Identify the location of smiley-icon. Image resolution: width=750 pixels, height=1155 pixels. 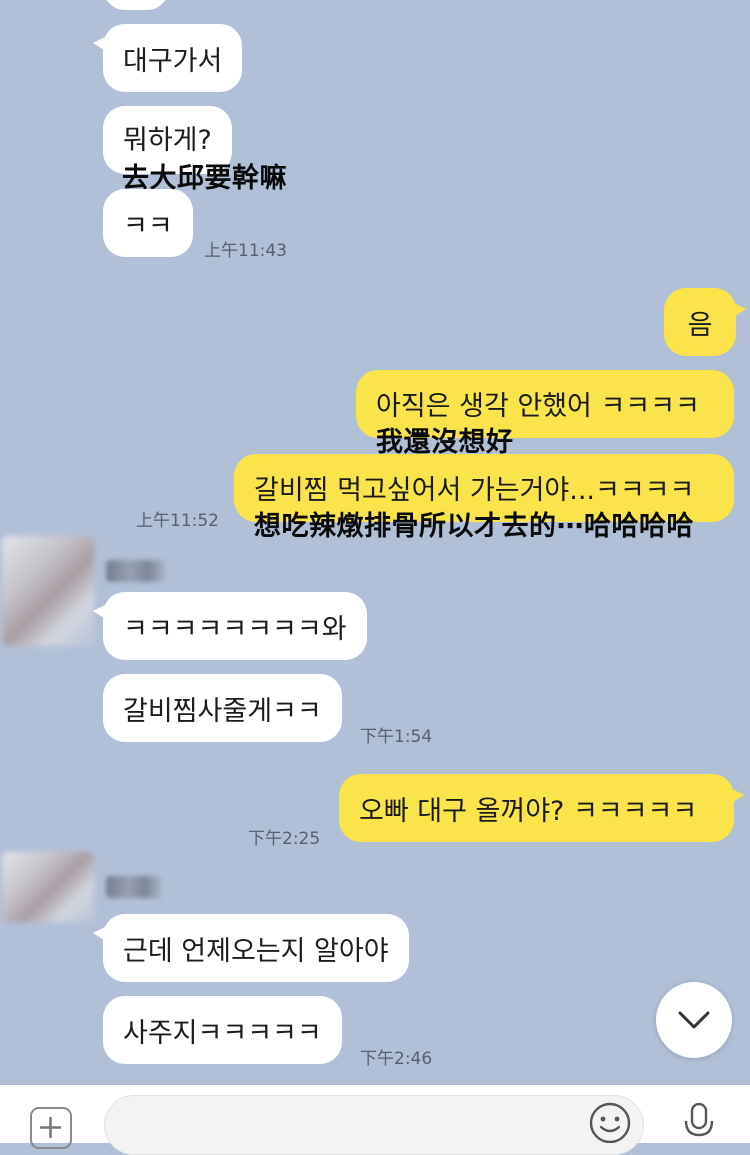
(610, 1123).